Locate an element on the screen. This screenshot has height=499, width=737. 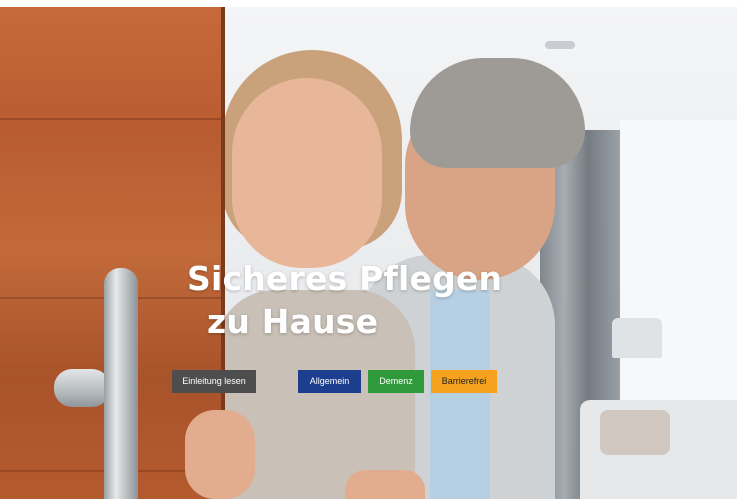
man-hand is located at coordinates (385, 484).